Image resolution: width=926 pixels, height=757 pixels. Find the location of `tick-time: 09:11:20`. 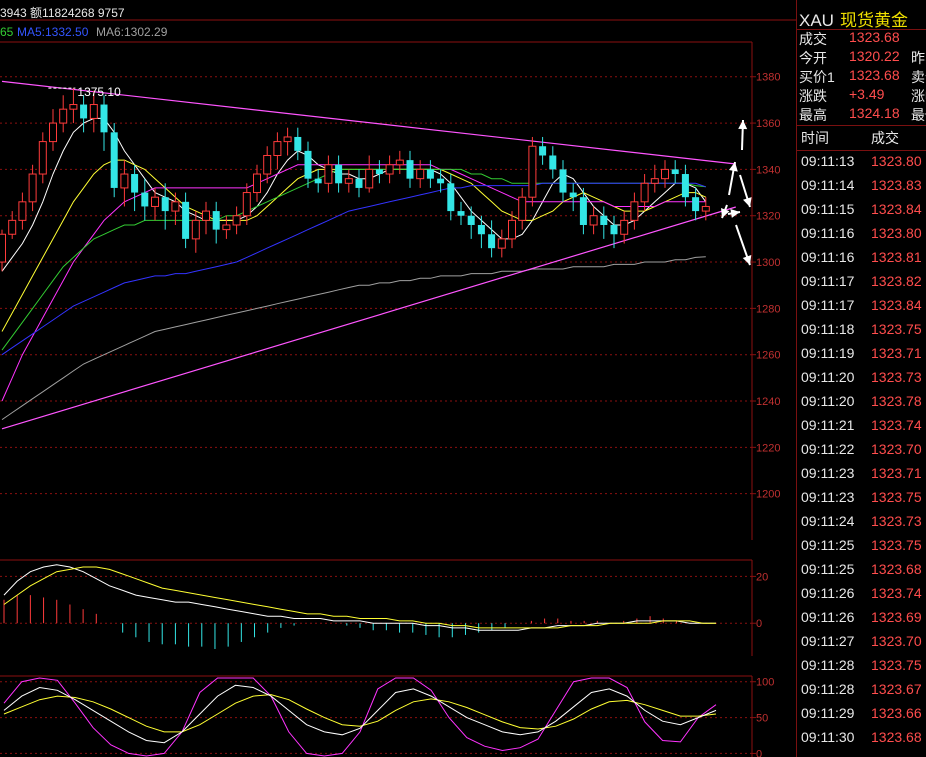

tick-time: 09:11:20 is located at coordinates (828, 401).